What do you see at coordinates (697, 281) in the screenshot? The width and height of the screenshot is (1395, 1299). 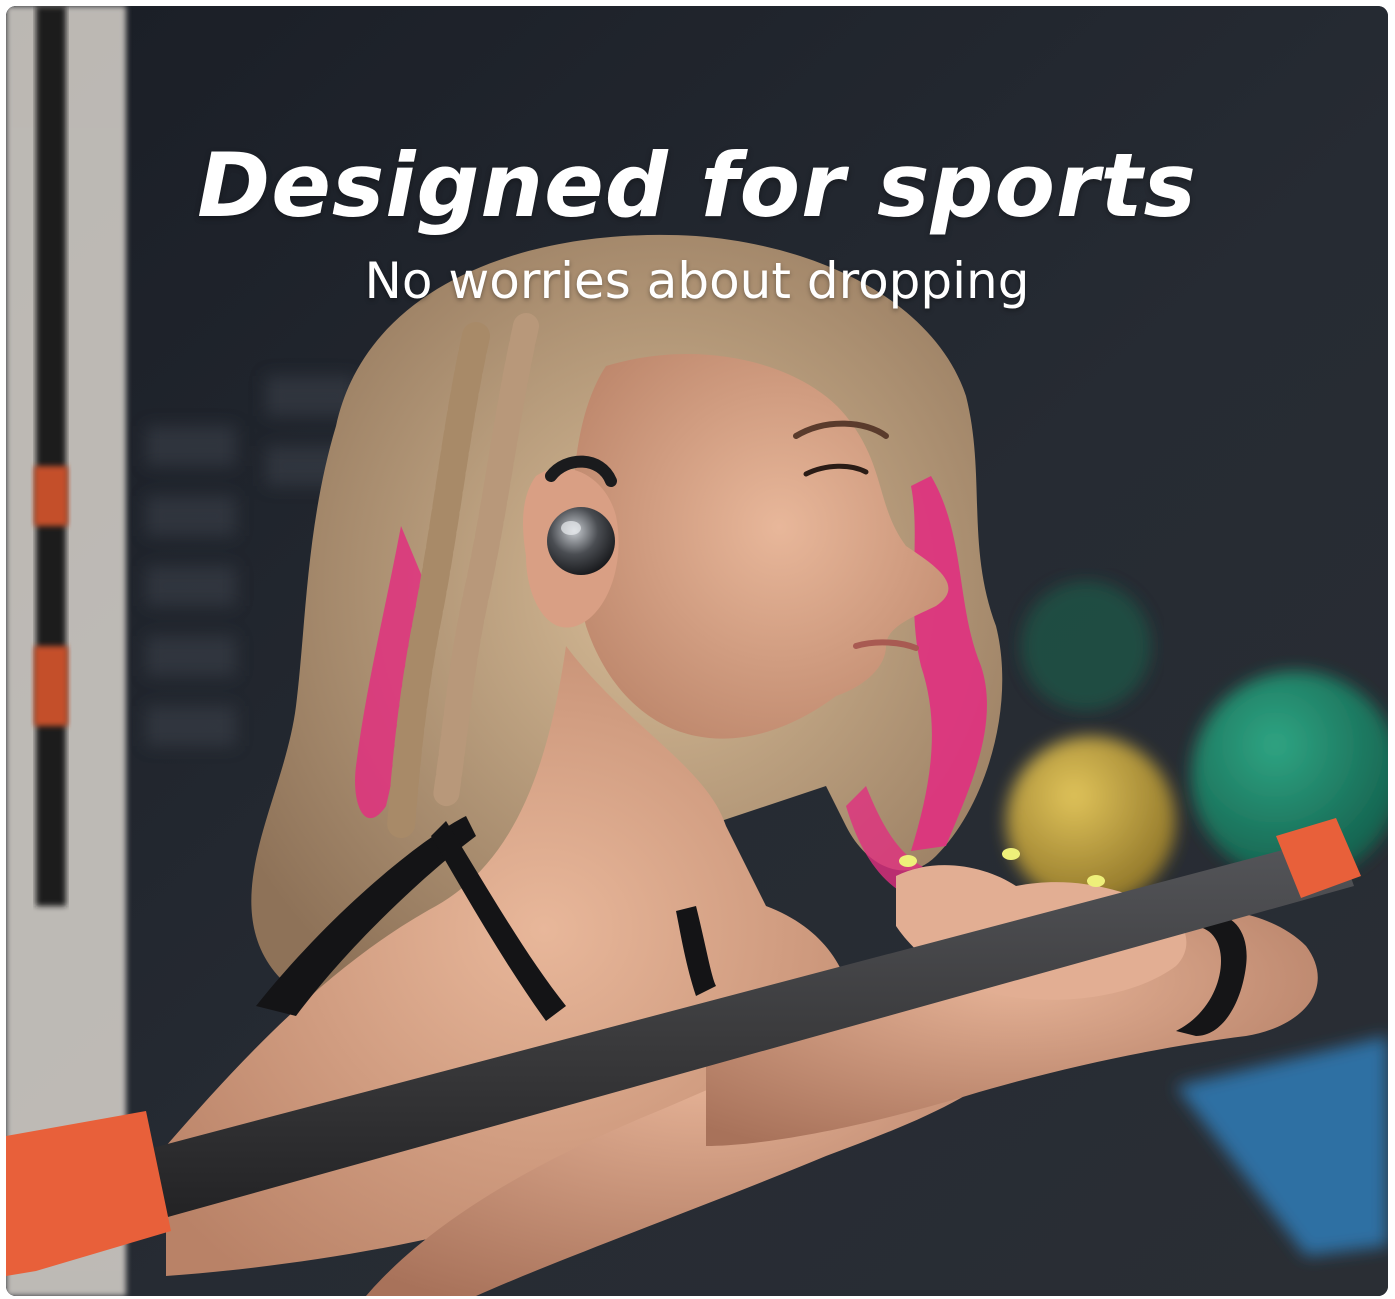 I see `subheadline: No worries about dropping` at bounding box center [697, 281].